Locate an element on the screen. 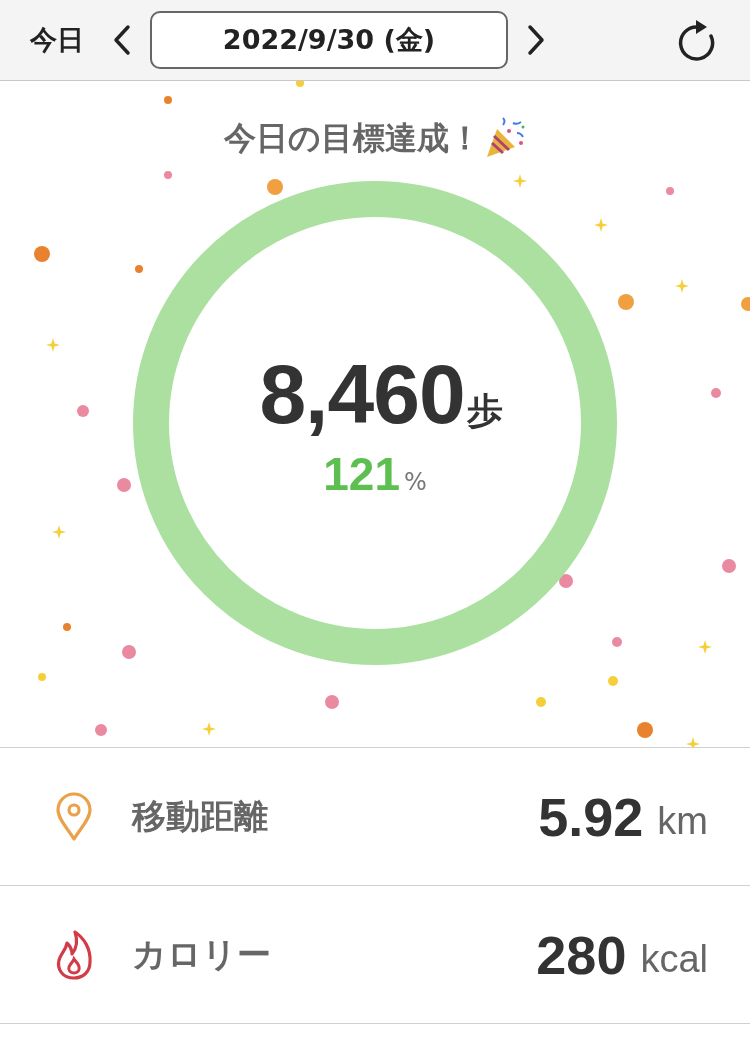 This screenshot has height=1040, width=750. refresh-button is located at coordinates (696, 40).